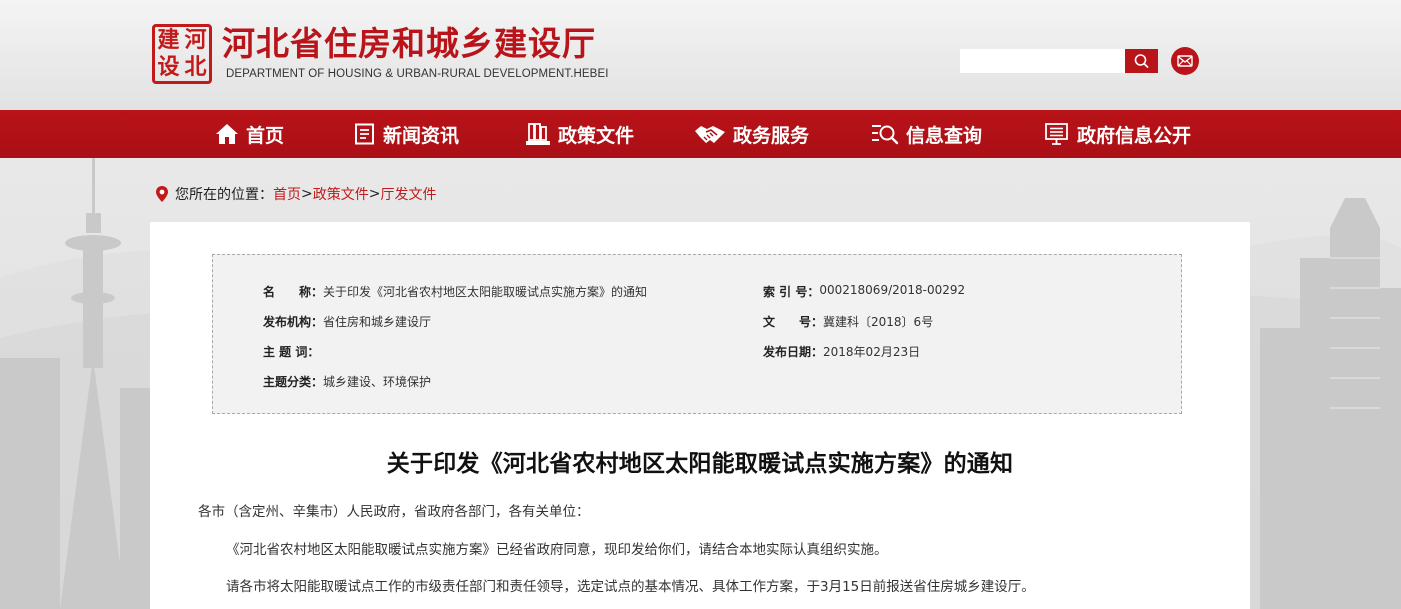 The width and height of the screenshot is (1401, 609). I want to click on meta-issuer-label: 发布机构：, so click(293, 322).